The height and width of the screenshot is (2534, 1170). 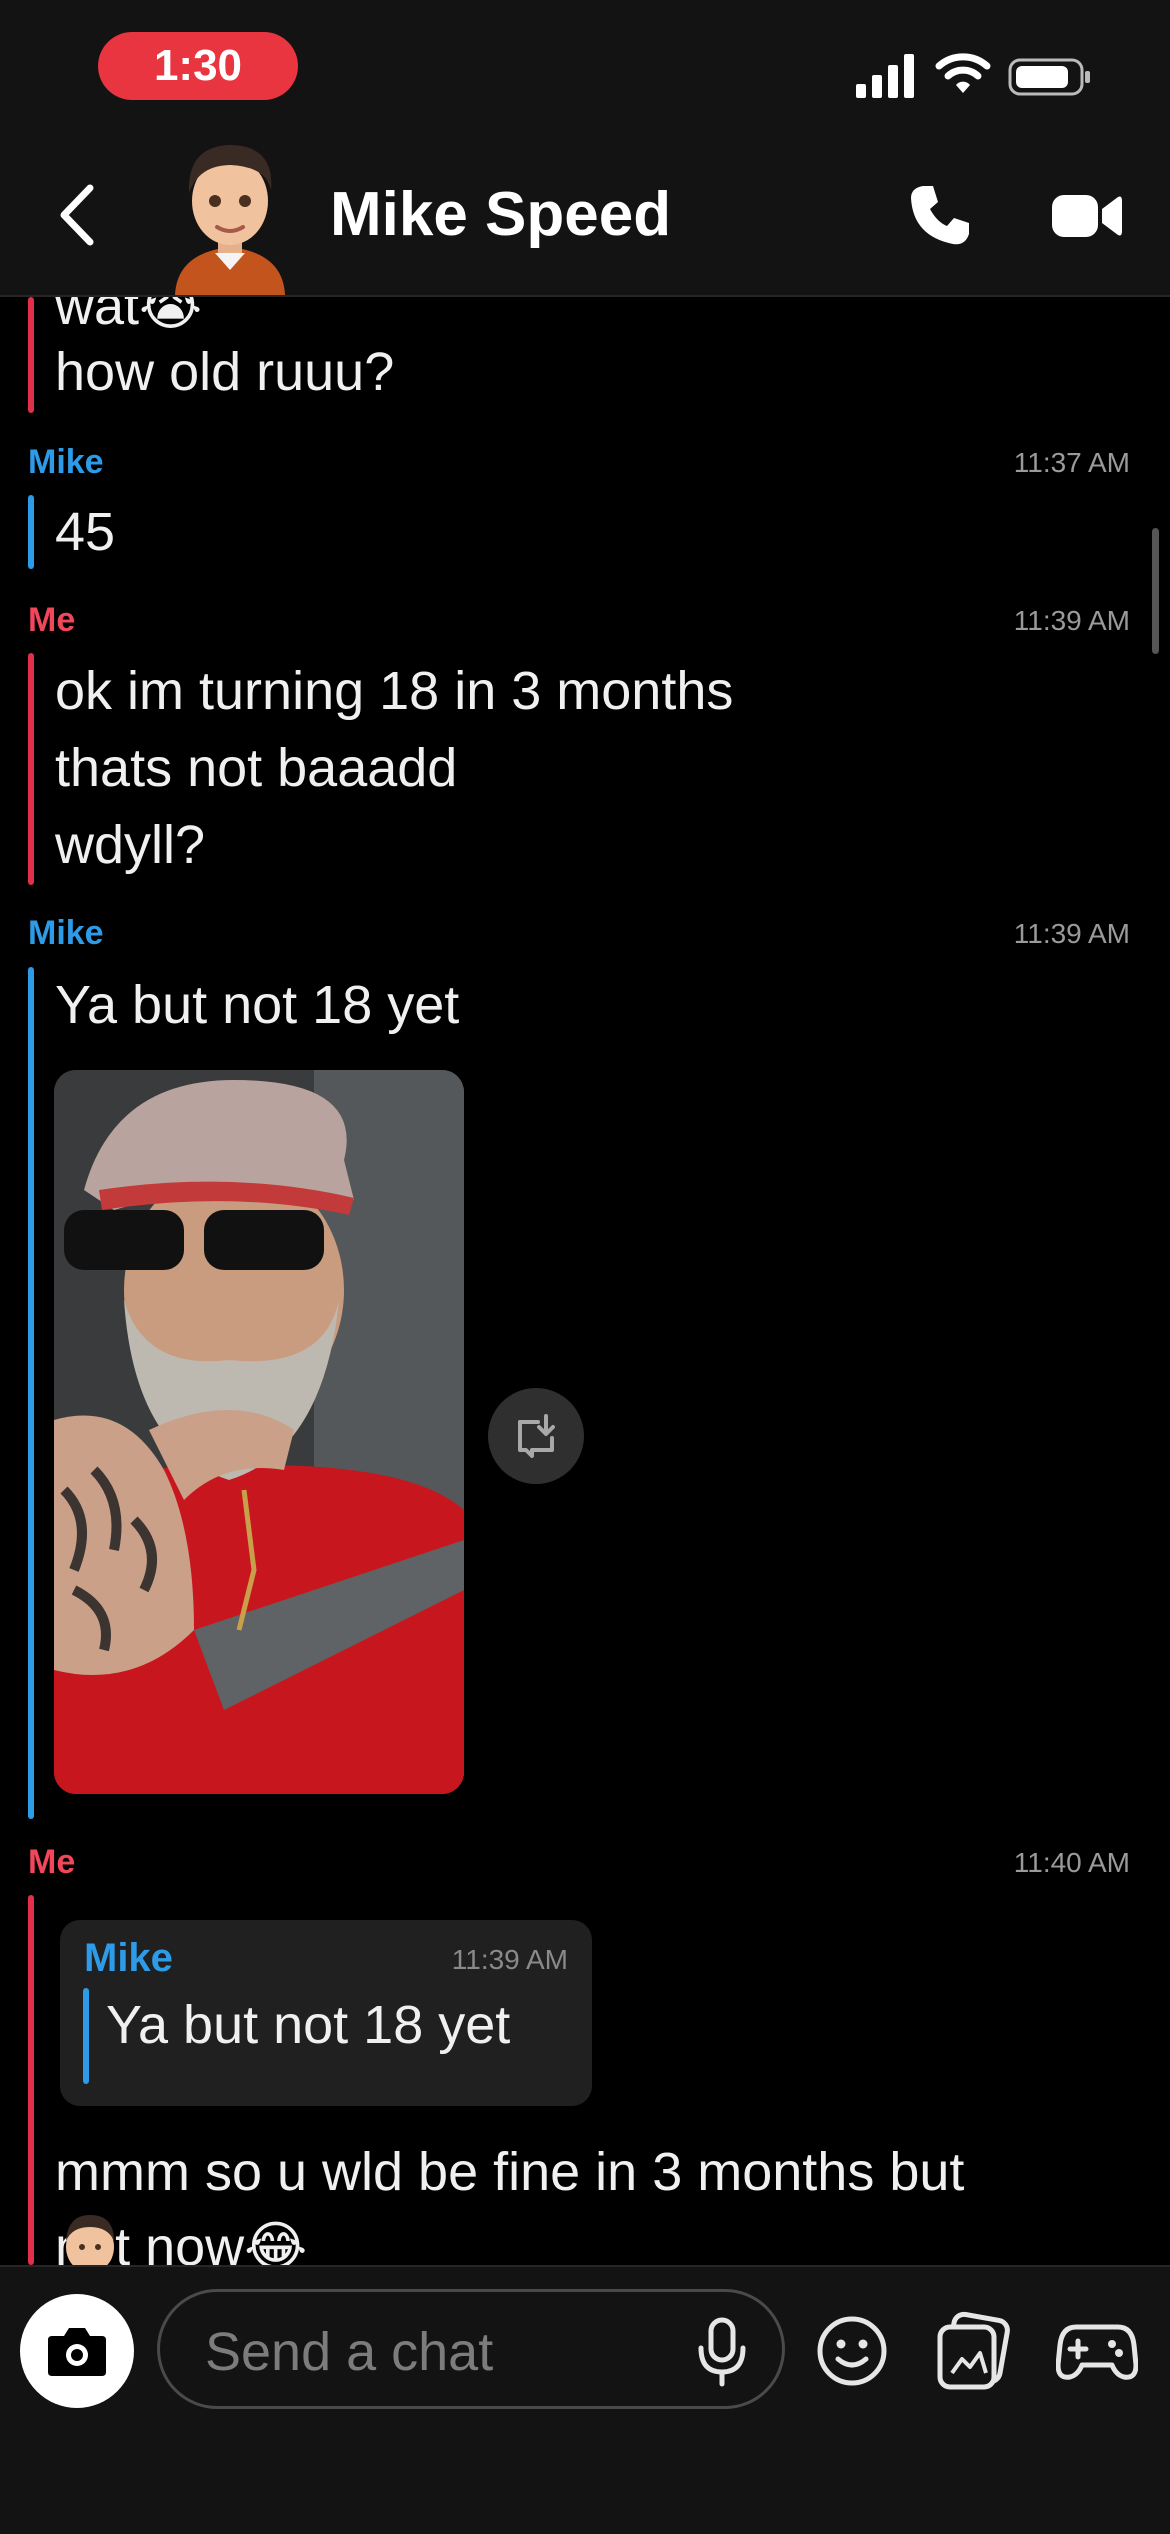 What do you see at coordinates (130, 845) in the screenshot?
I see `message-line: wdyll?` at bounding box center [130, 845].